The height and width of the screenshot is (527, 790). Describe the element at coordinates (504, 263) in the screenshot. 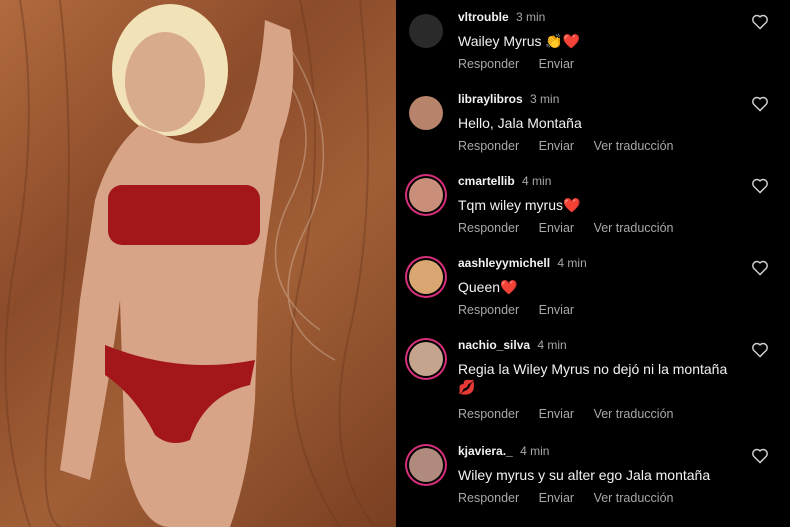

I see `comment-username: aashleyymichell` at that location.